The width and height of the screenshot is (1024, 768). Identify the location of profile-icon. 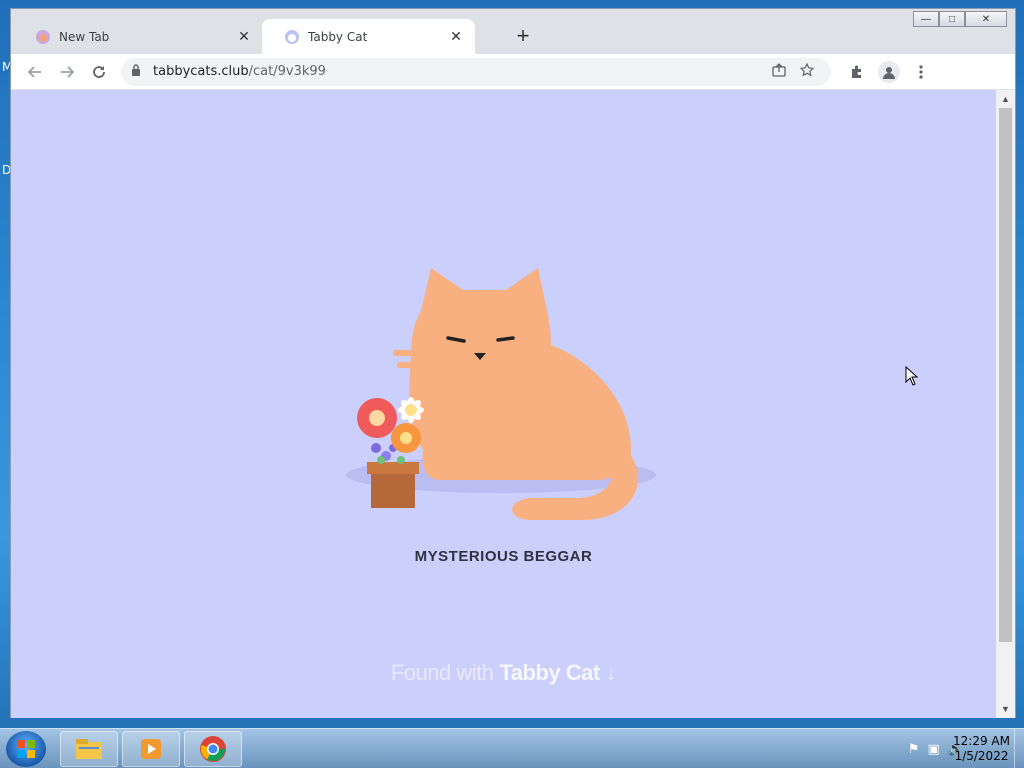
(889, 71).